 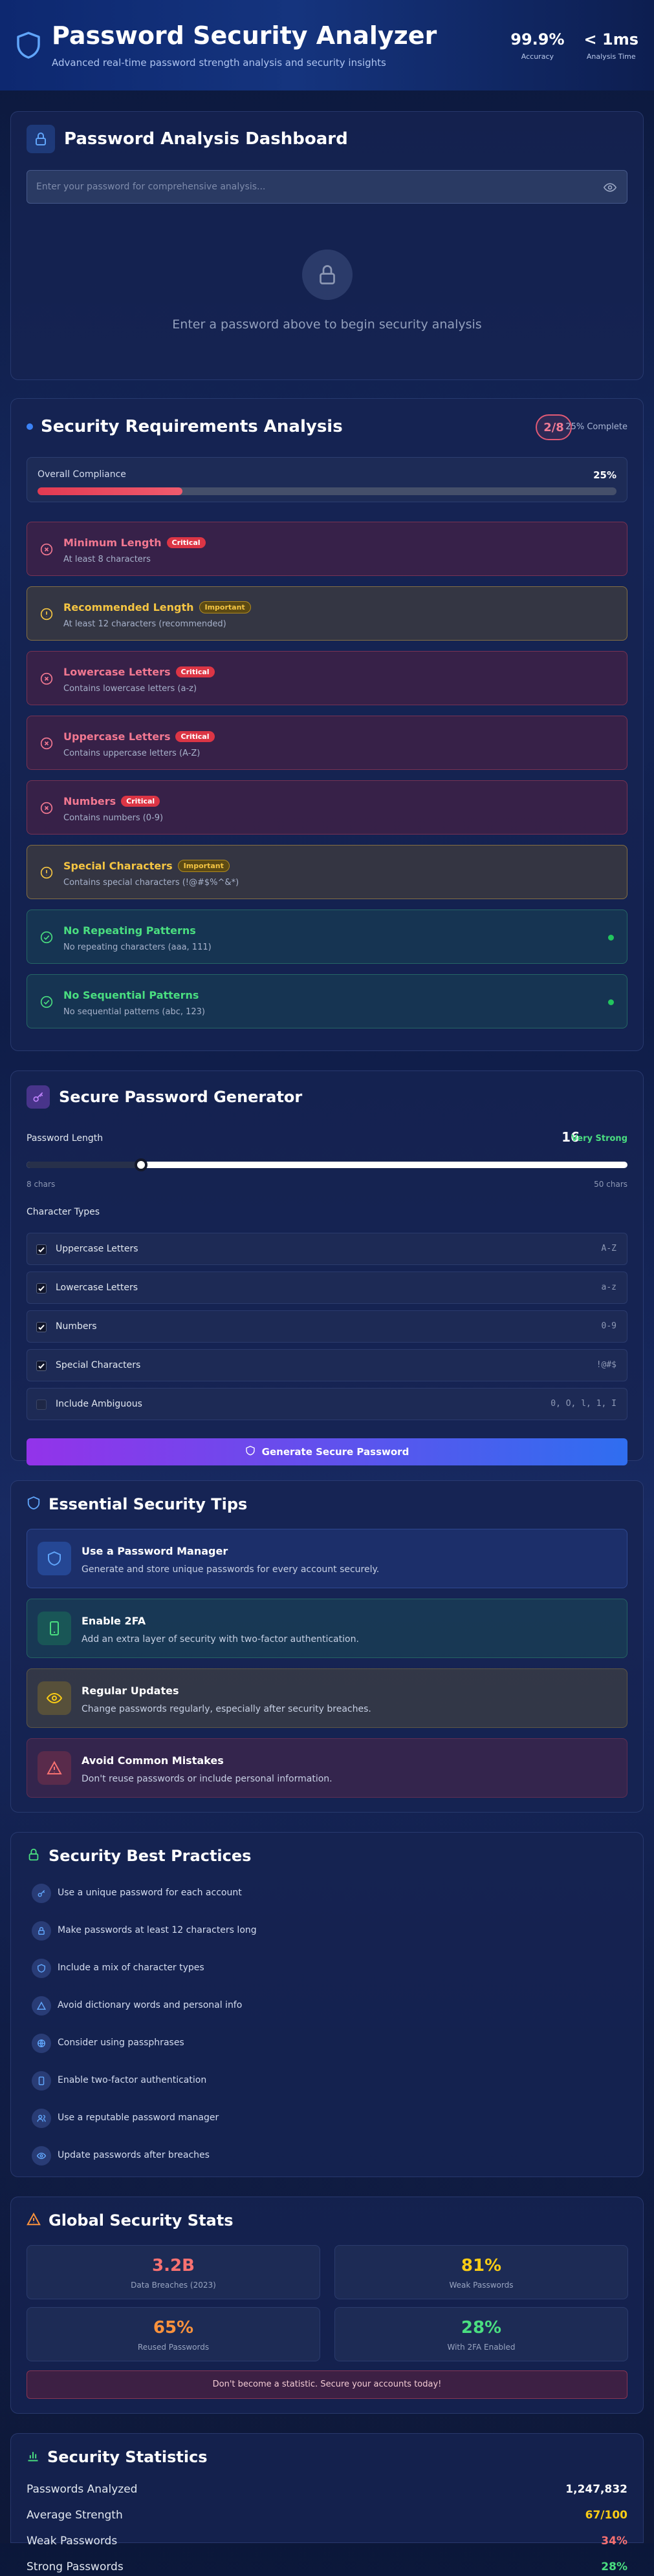 What do you see at coordinates (327, 275) in the screenshot?
I see `empty-state-lock-icon` at bounding box center [327, 275].